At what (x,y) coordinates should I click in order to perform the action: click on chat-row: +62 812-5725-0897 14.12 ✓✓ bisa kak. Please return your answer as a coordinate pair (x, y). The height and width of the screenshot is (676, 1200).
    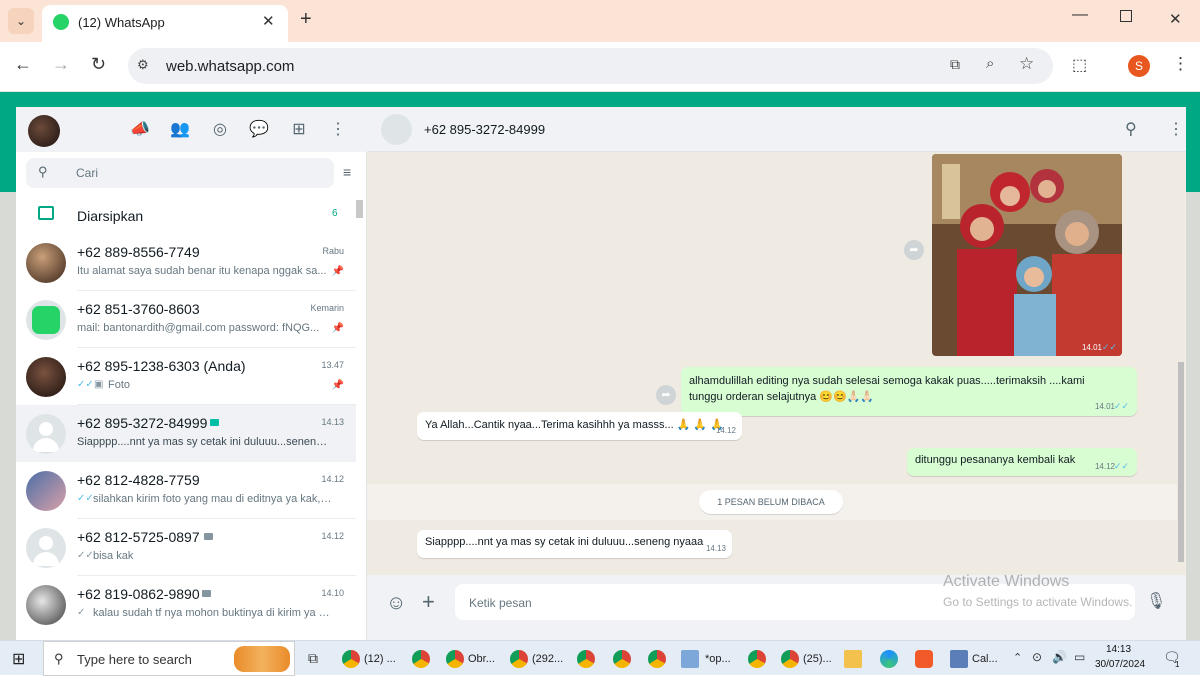
    Looking at the image, I should click on (186, 547).